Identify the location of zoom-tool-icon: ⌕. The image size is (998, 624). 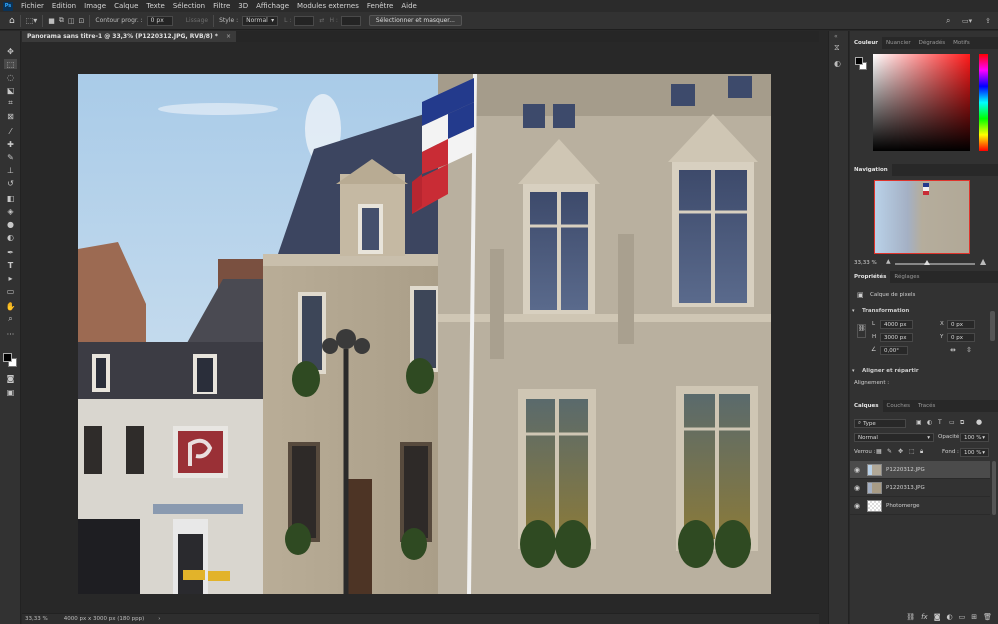
(10, 319).